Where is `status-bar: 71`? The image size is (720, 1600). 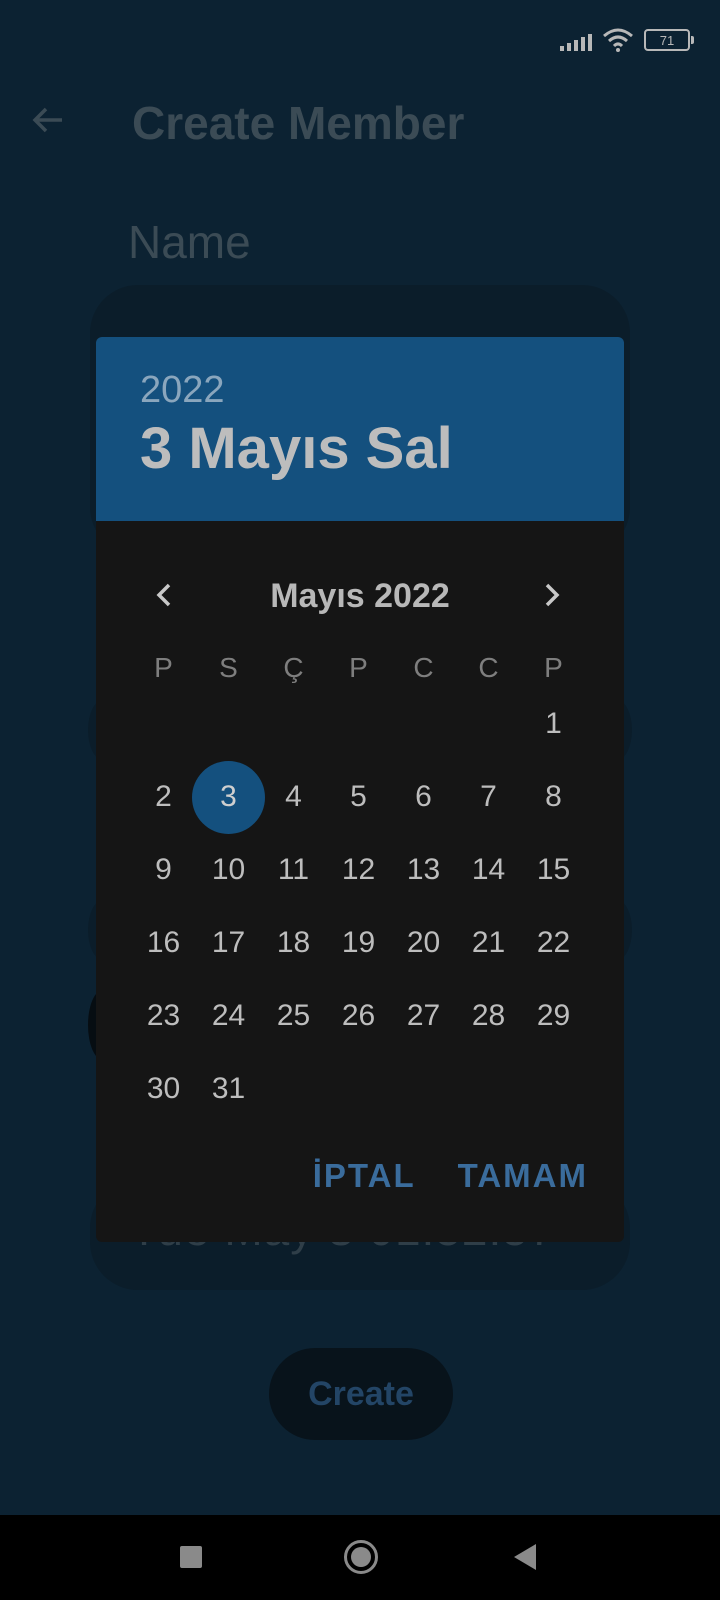
status-bar: 71 is located at coordinates (627, 40).